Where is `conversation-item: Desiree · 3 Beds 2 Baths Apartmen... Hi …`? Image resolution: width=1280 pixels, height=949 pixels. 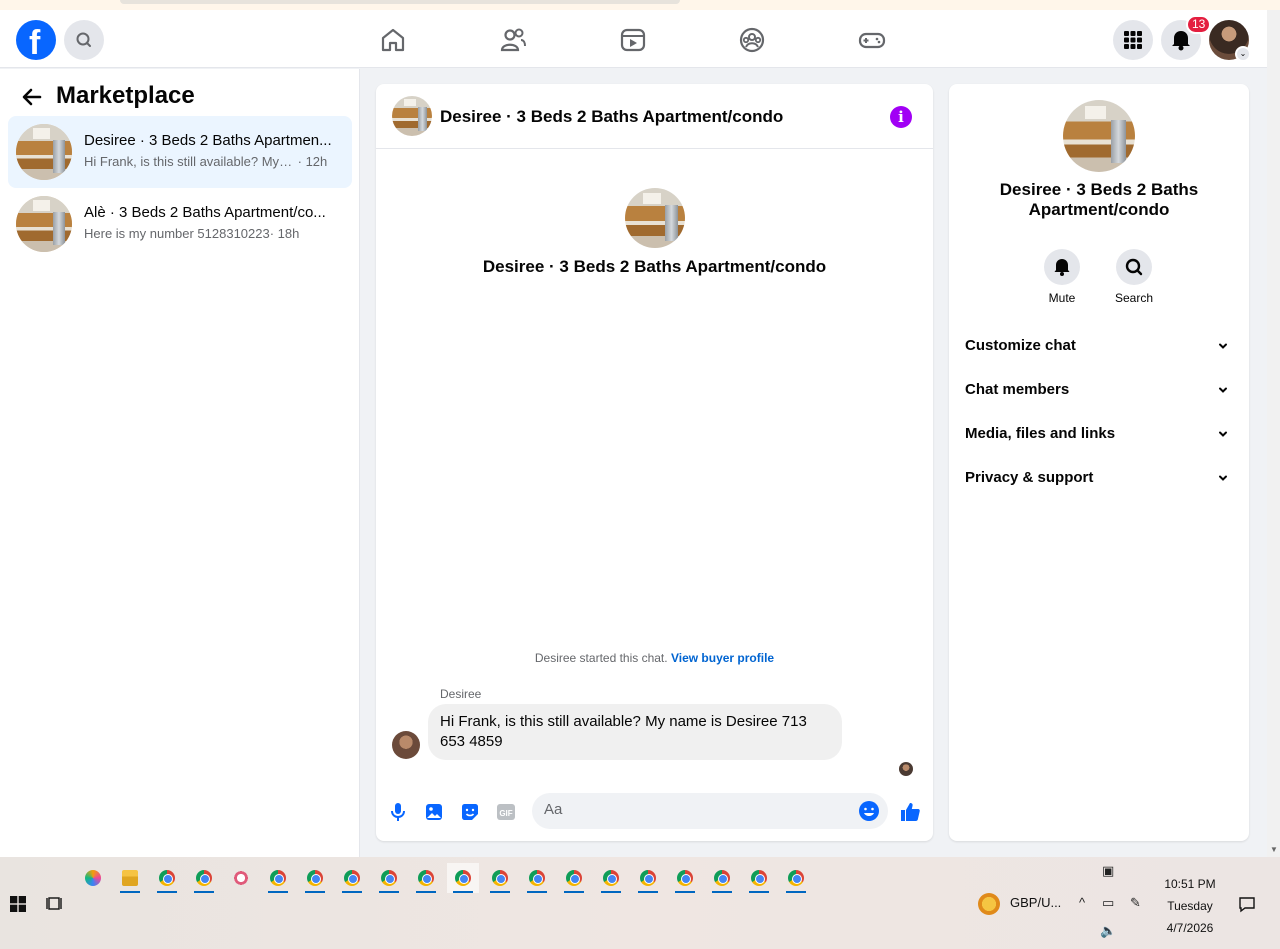
conversation-item: Desiree · 3 Beds 2 Baths Apartmen... Hi … is located at coordinates (180, 152).